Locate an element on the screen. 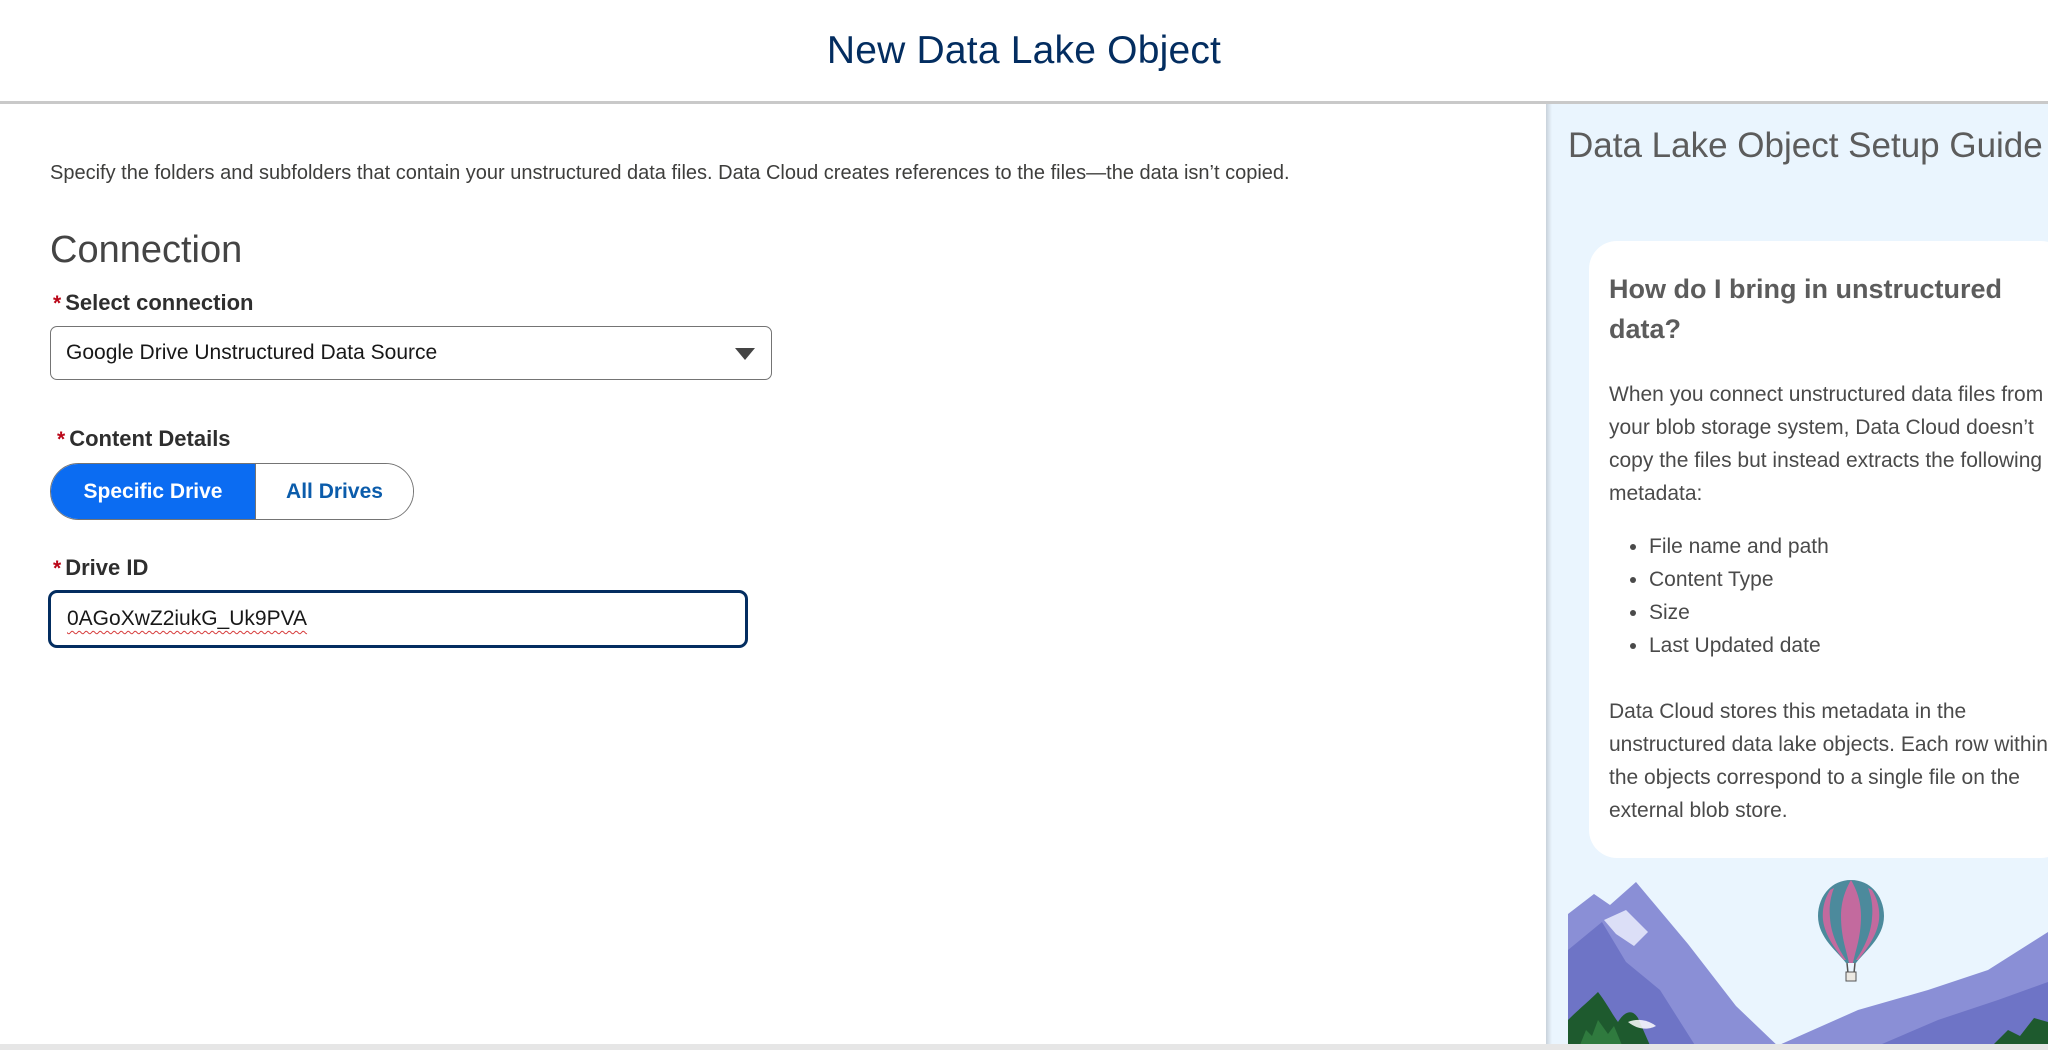 The width and height of the screenshot is (2048, 1050). mountain-balloon-illustration is located at coordinates (1808, 965).